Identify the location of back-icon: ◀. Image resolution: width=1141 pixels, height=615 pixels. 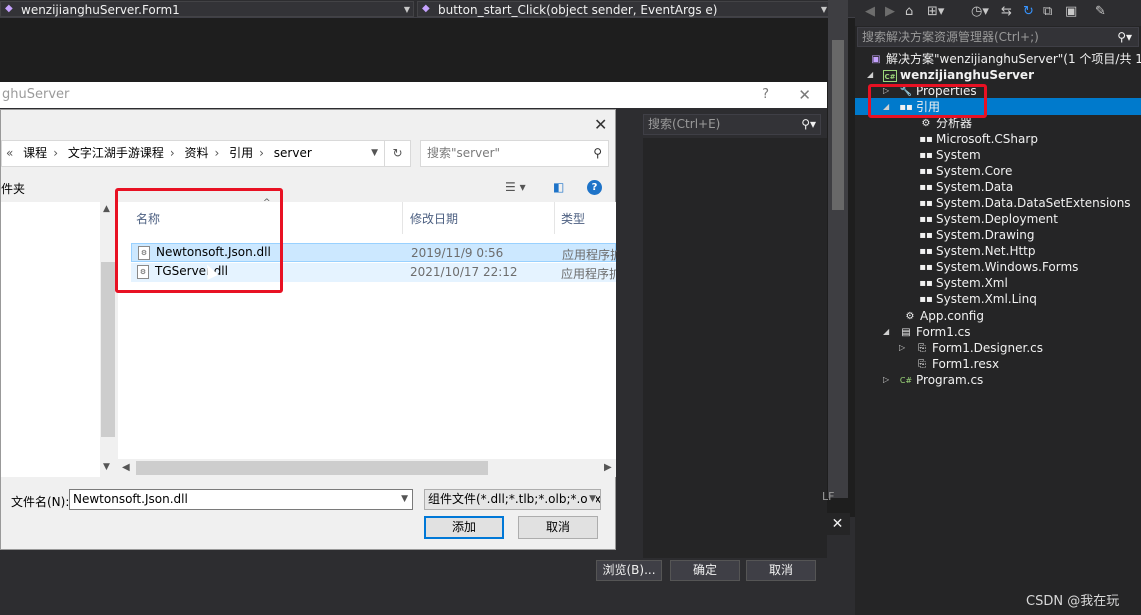
(870, 11).